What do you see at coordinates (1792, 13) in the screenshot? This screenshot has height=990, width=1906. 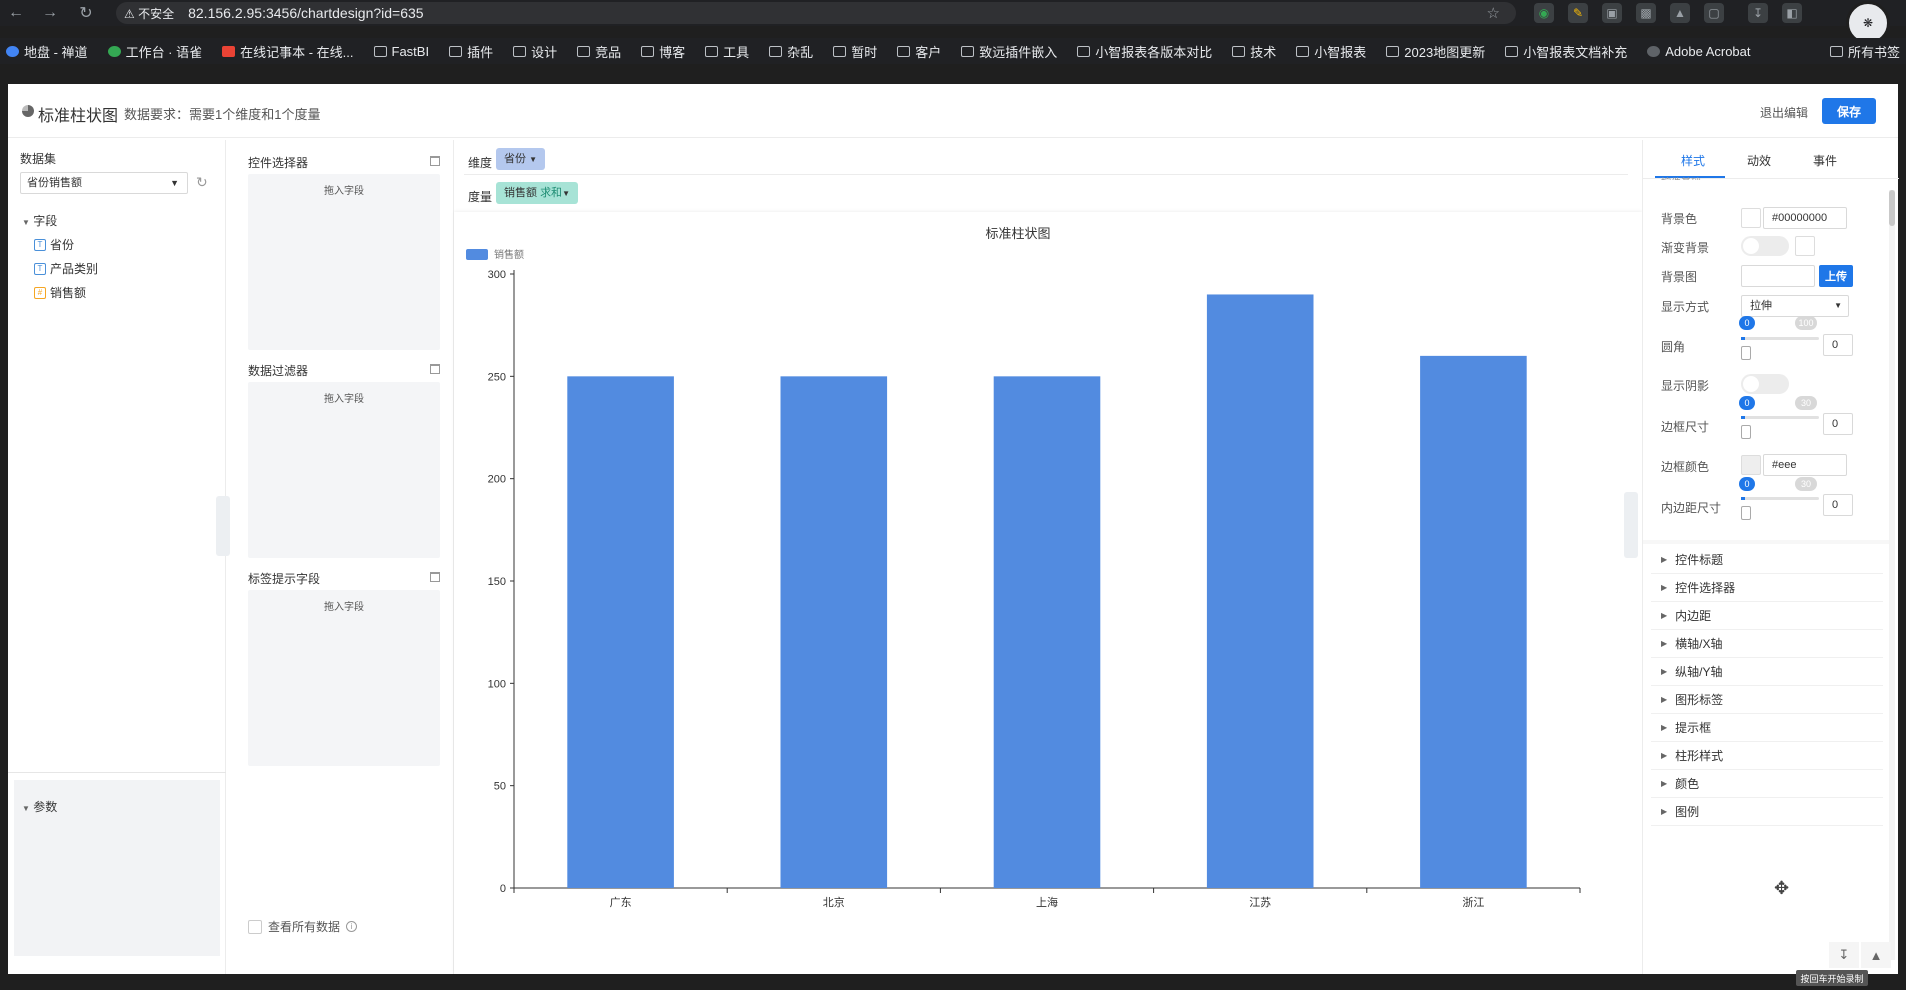 I see `sidepanel-icon: ◧` at bounding box center [1792, 13].